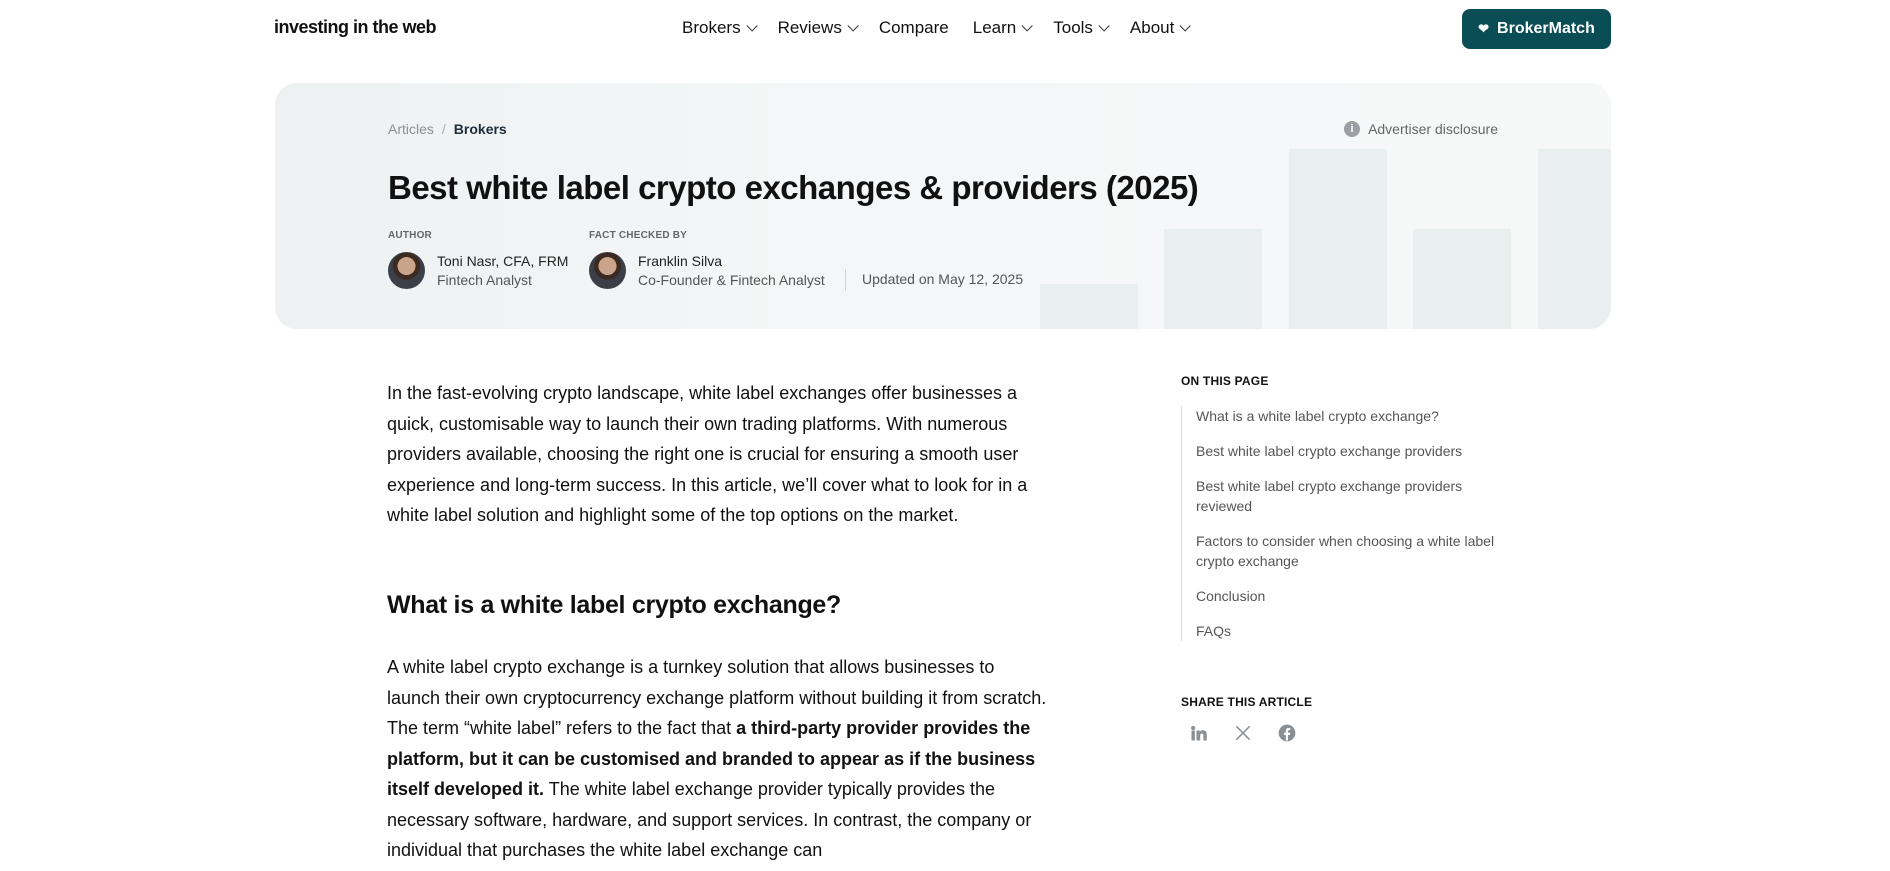 This screenshot has height=871, width=1890. I want to click on toc-title: ON THIS PAGE, so click(1225, 381).